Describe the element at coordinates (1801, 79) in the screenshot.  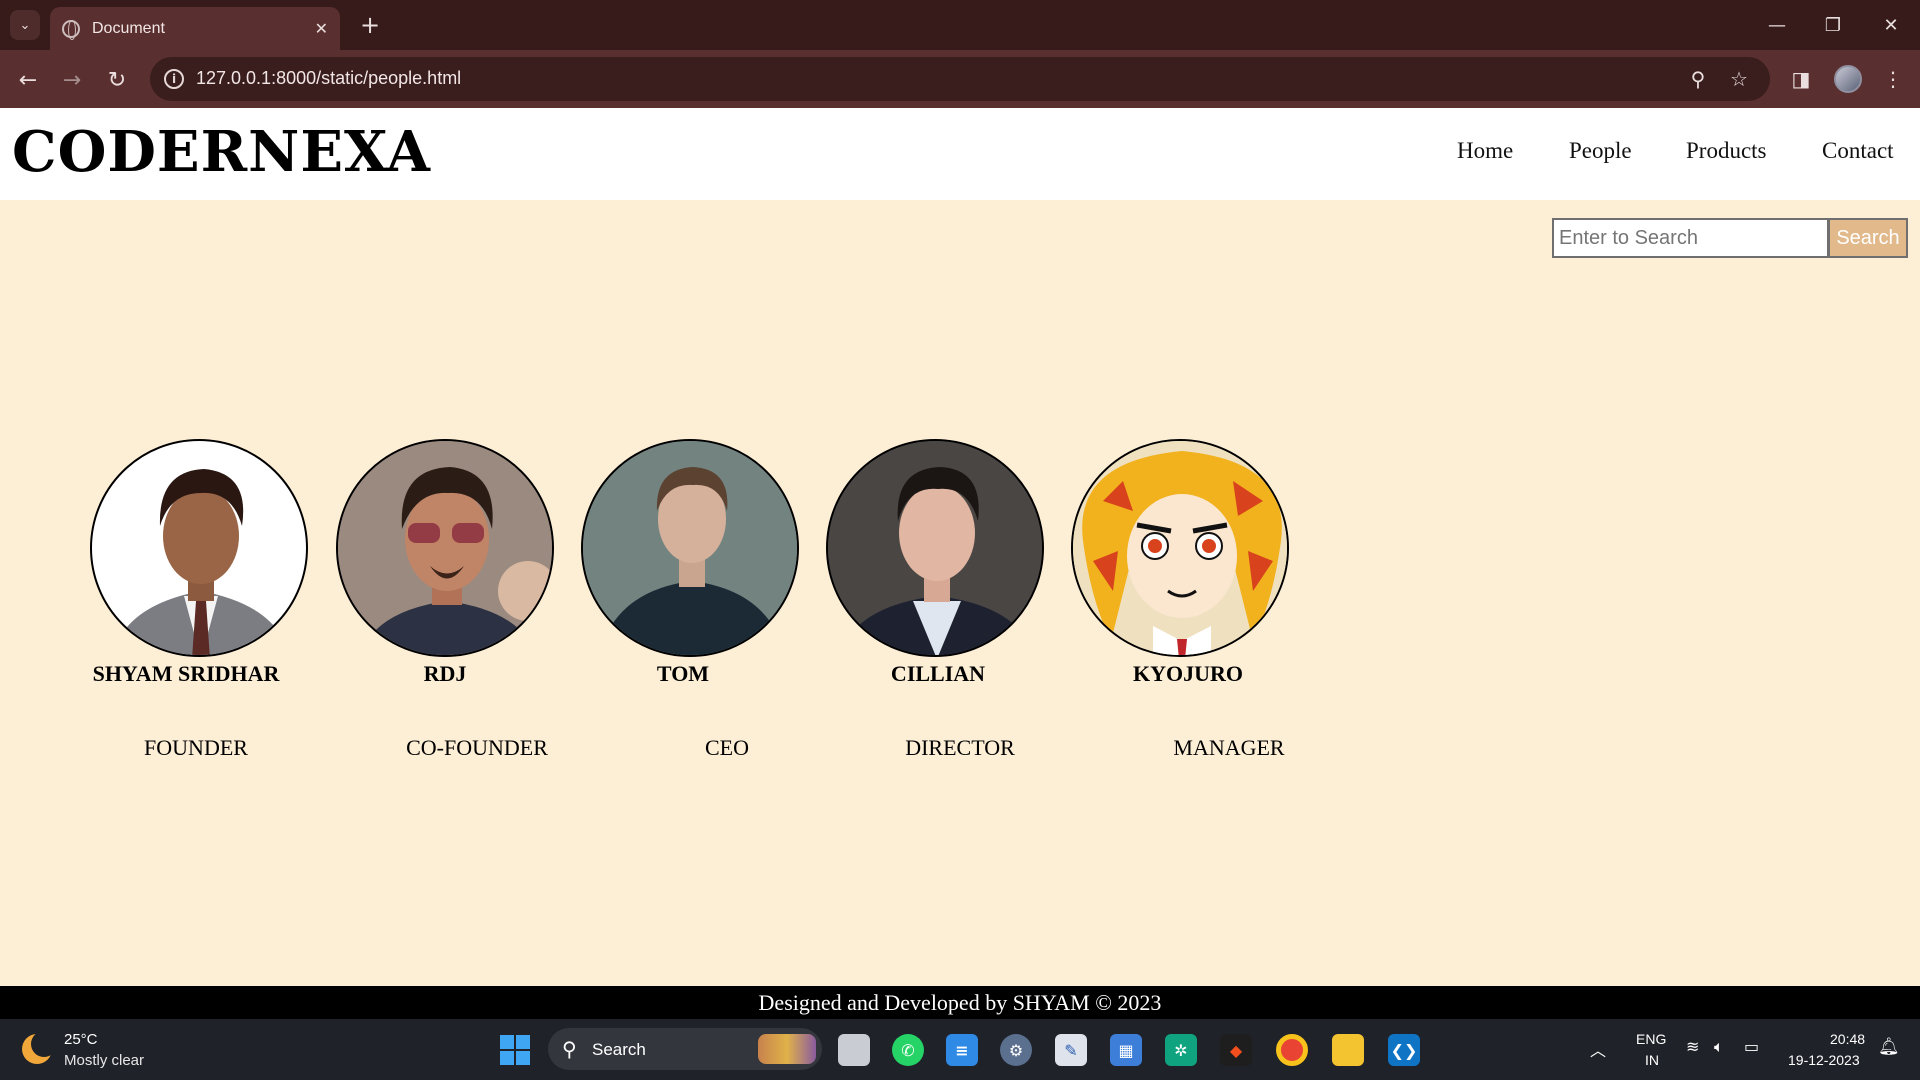
I see `side-panel-icon: ◨` at that location.